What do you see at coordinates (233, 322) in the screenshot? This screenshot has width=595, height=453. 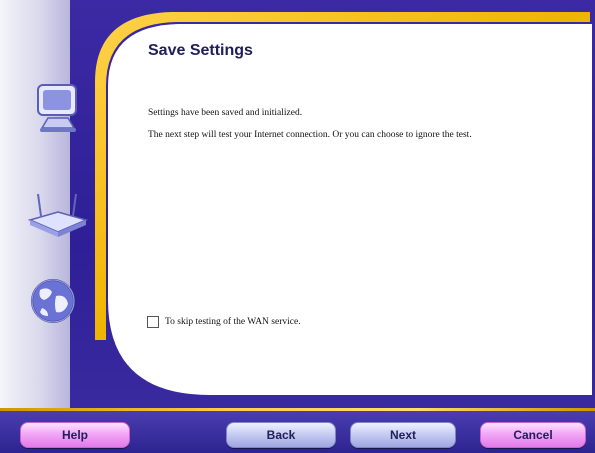 I see `skip-wan-test-label: To skip testing of the WAN service.` at bounding box center [233, 322].